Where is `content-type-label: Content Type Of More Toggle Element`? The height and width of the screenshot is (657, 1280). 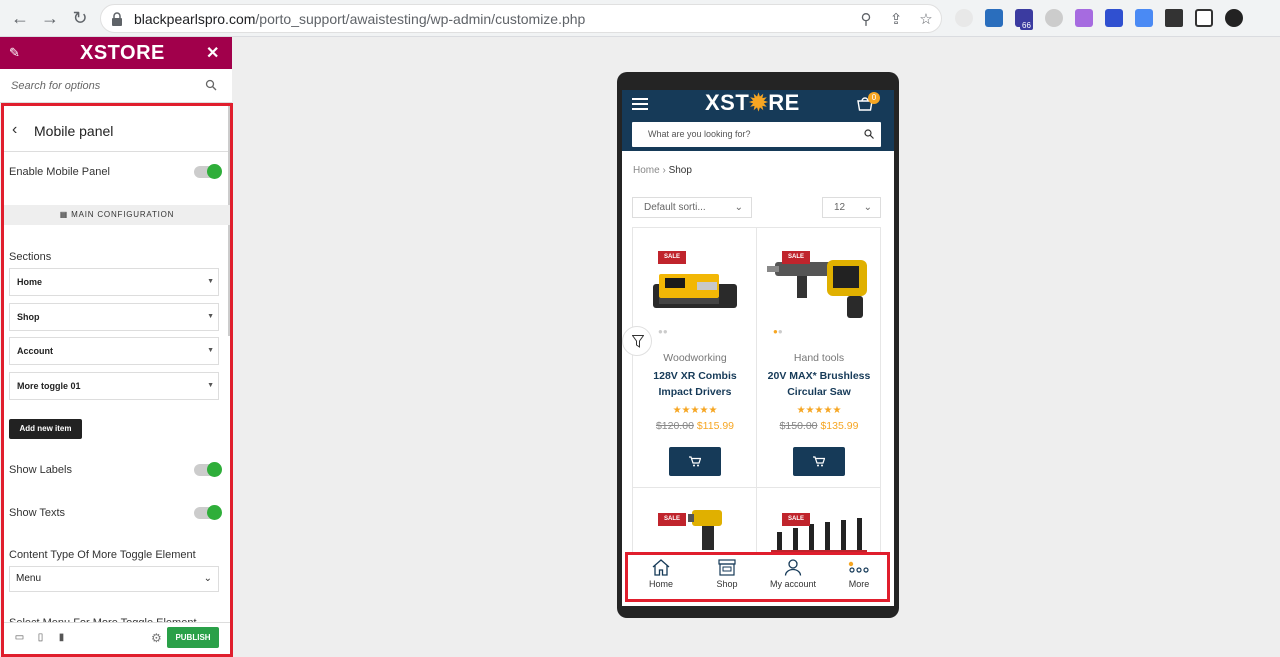
content-type-label: Content Type Of More Toggle Element is located at coordinates (102, 555).